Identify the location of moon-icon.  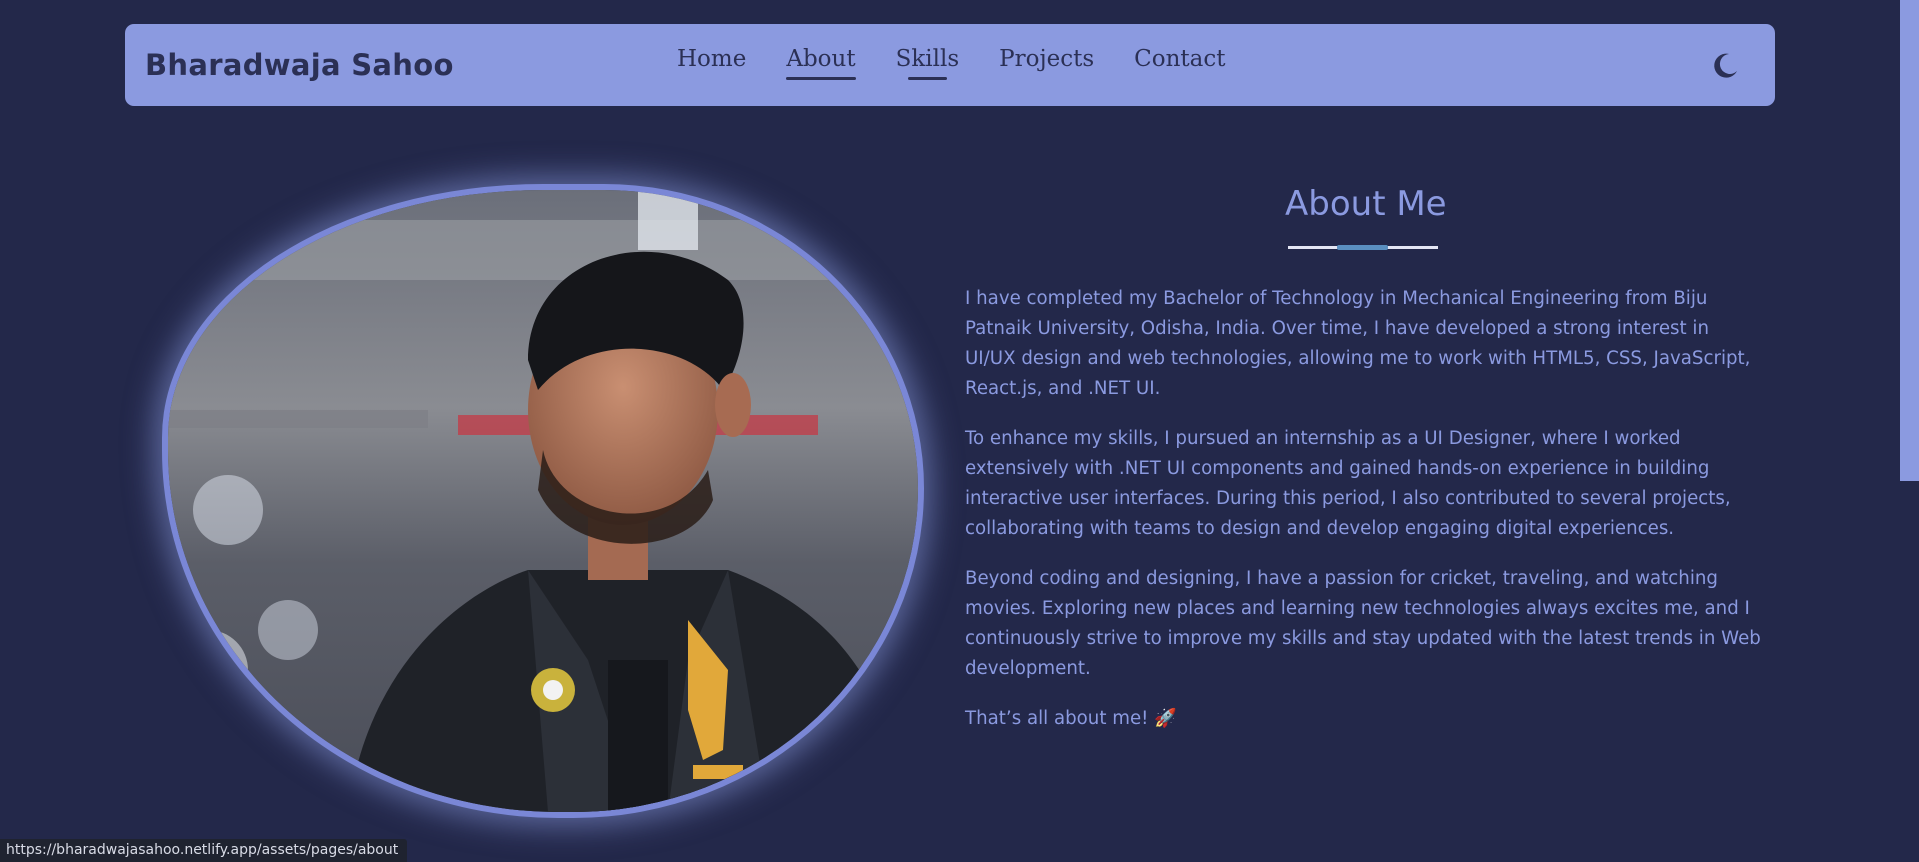
(1725, 65).